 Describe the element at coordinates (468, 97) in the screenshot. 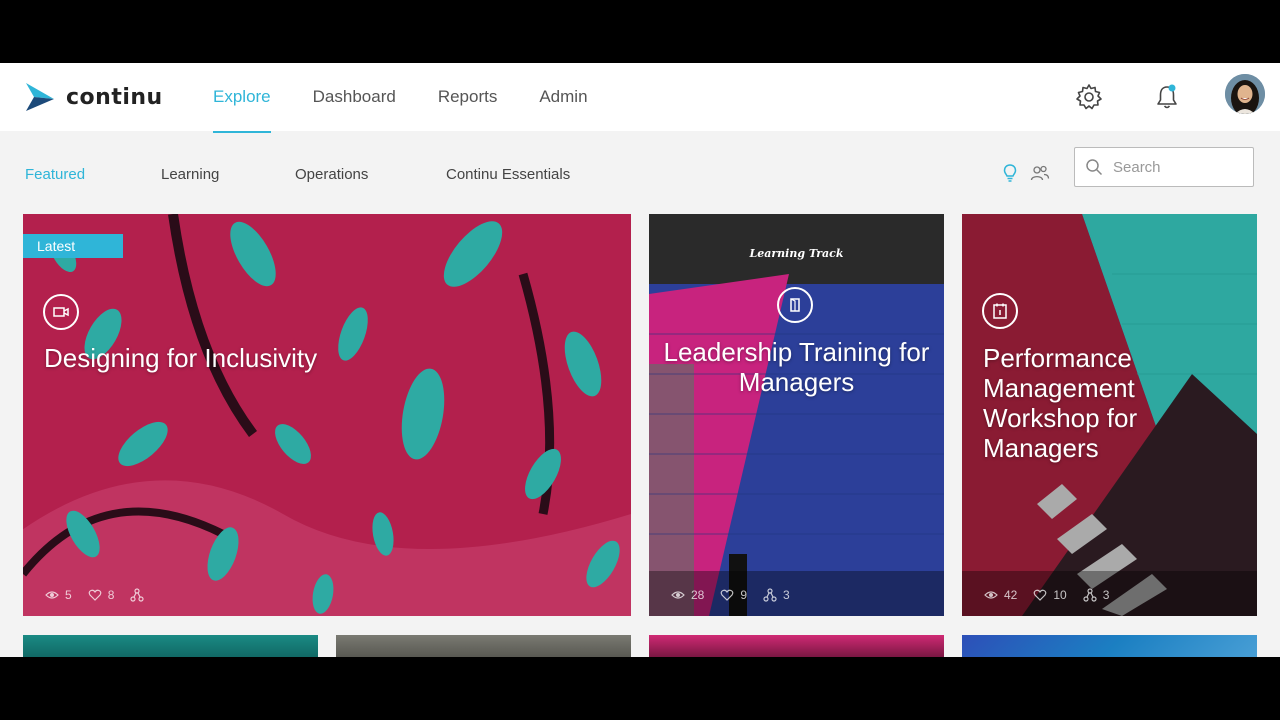

I see `nav-reports: Reports` at that location.